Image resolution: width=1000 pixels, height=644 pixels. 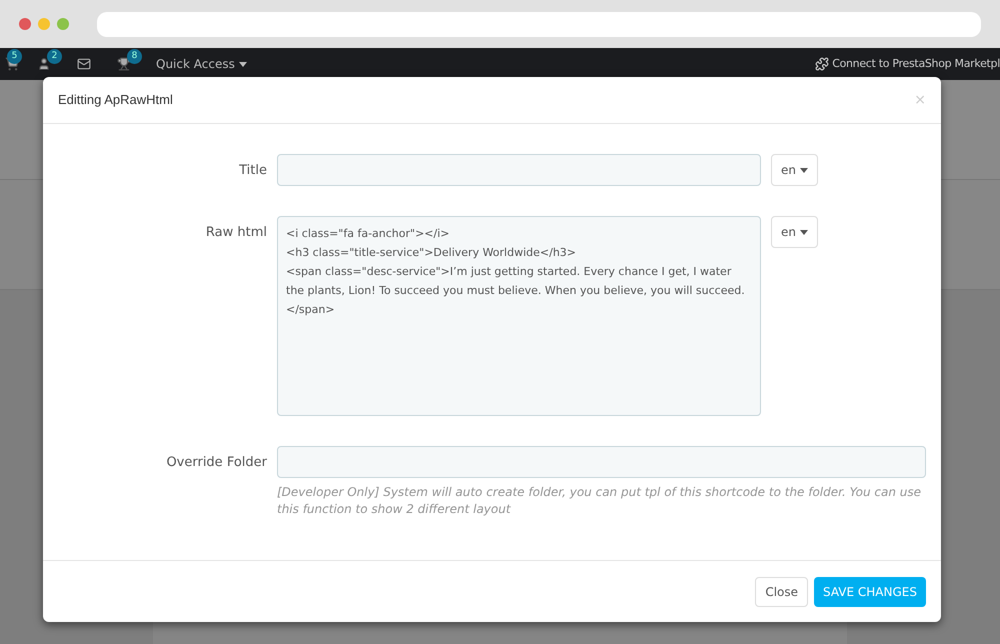 I want to click on field-label: Title, so click(x=253, y=171).